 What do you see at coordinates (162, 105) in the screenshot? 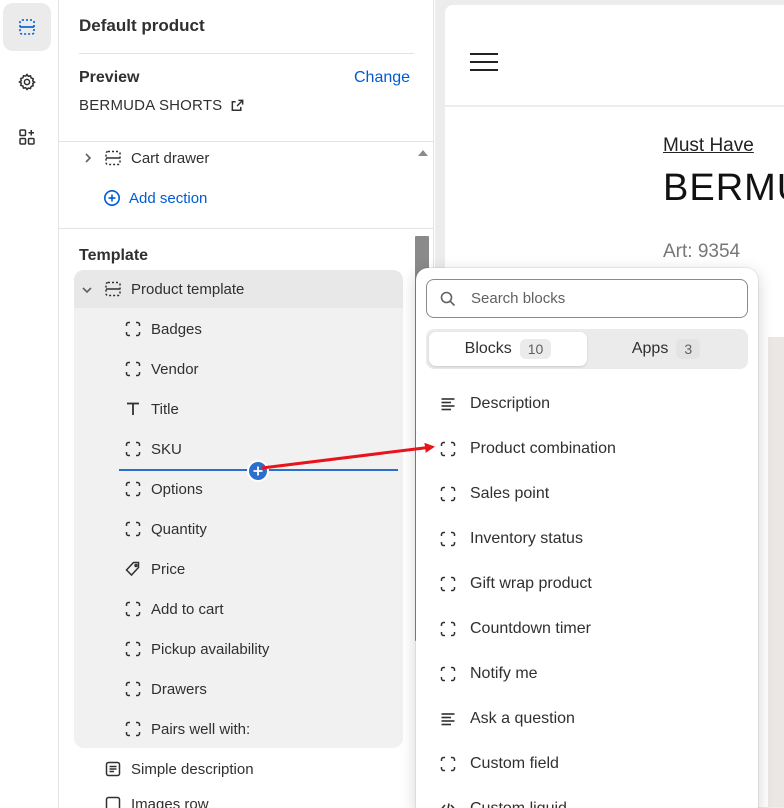
I see `preview-product: BERMUDA SHORTS` at bounding box center [162, 105].